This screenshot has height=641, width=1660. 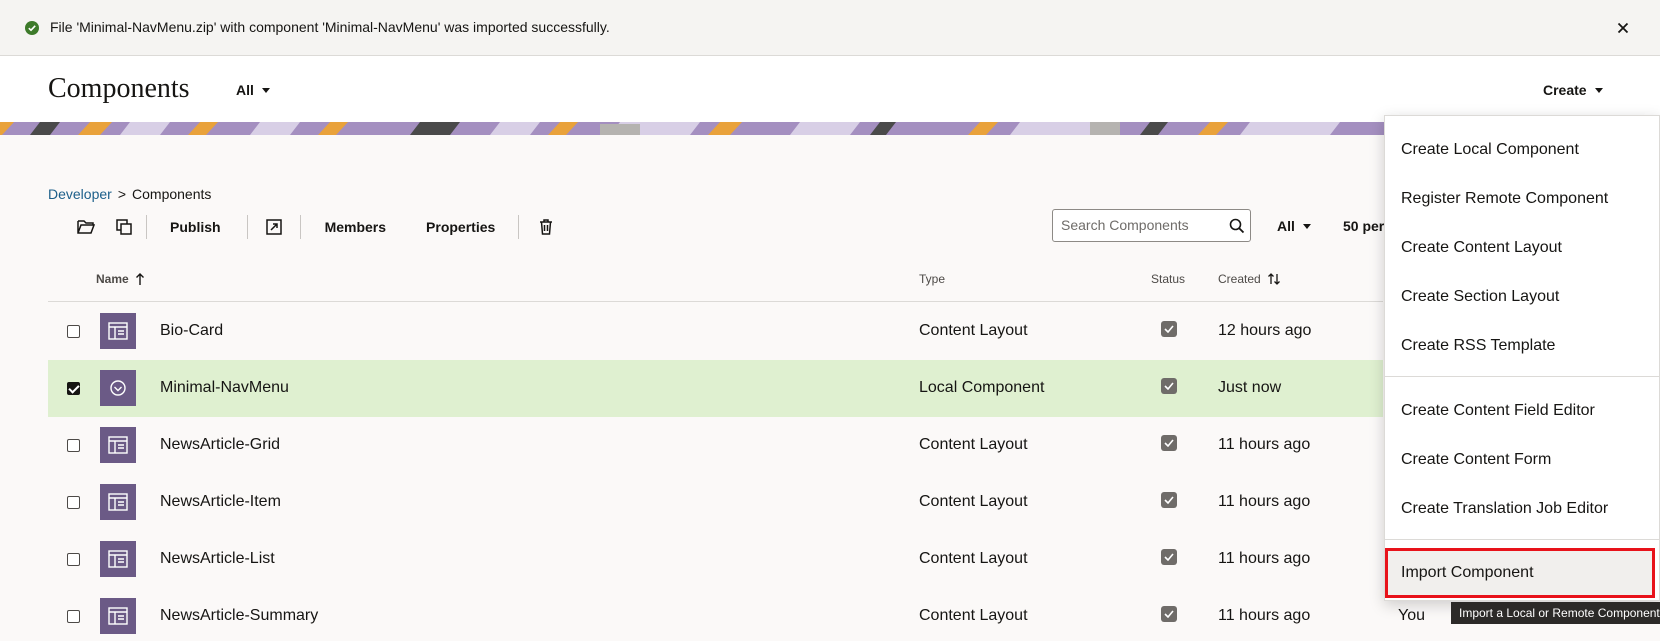 I want to click on copy-icon, so click(x=124, y=227).